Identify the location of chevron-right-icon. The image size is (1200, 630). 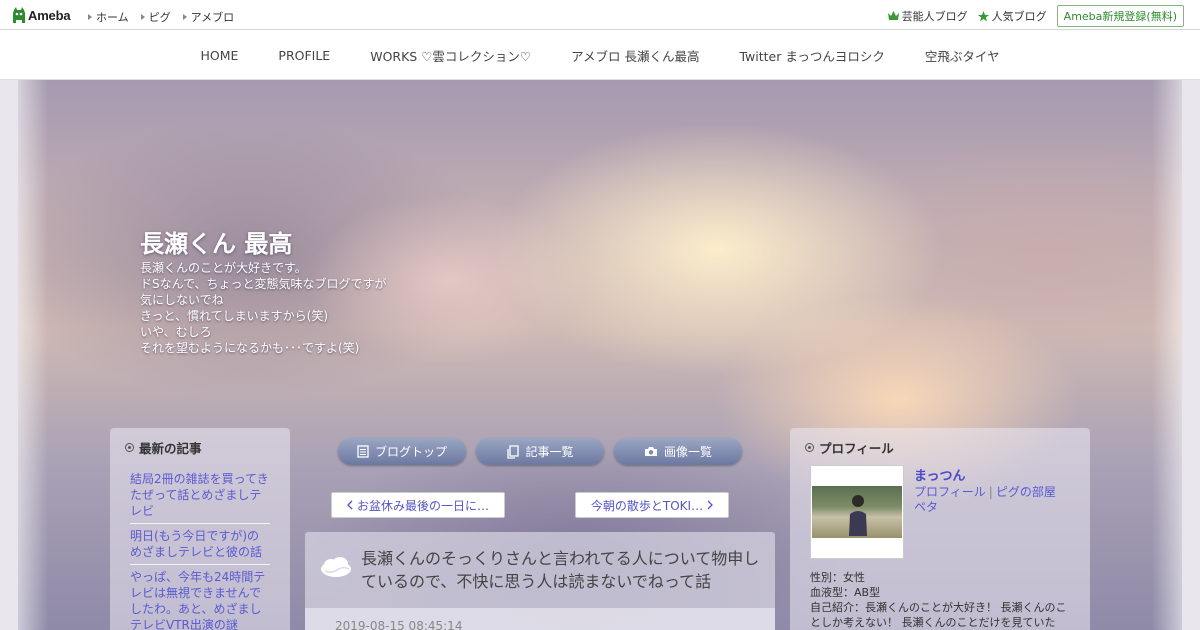
(710, 505).